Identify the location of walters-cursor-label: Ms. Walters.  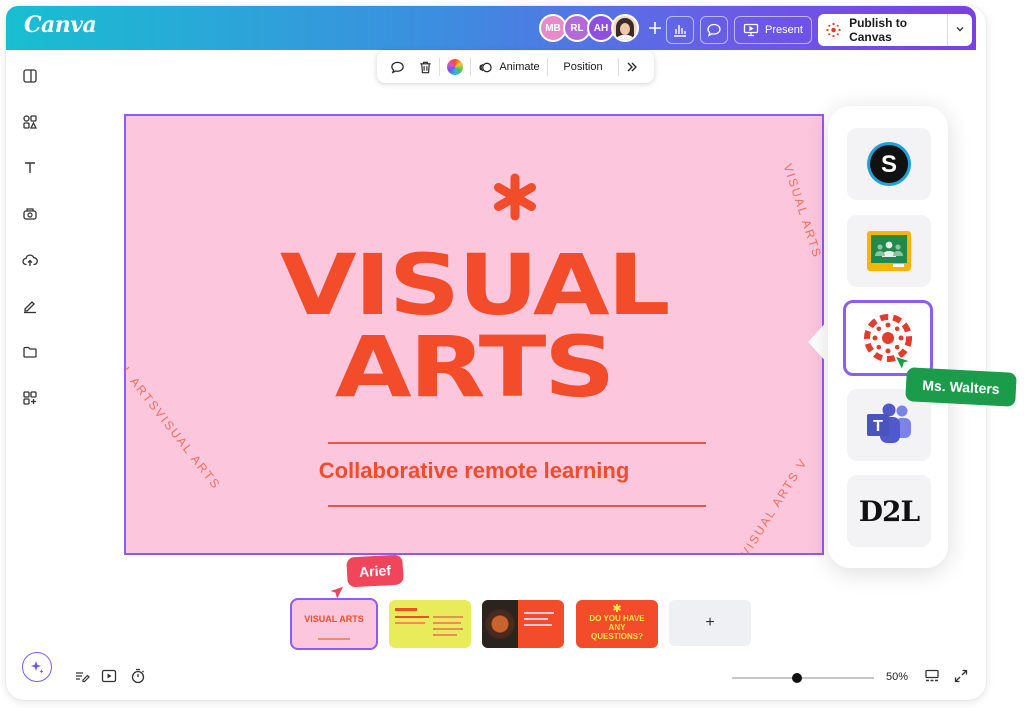
(961, 387).